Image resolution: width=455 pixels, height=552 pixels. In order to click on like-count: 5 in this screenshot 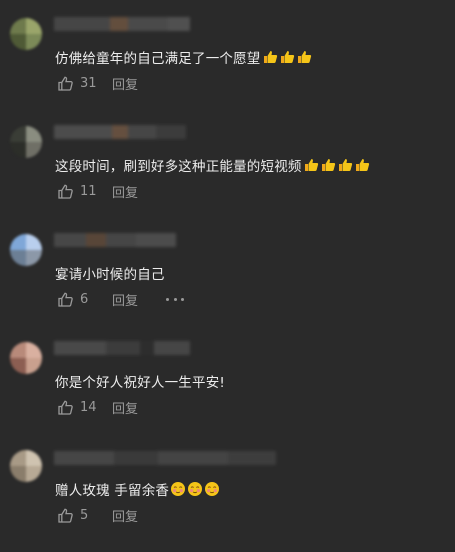, I will do `click(84, 515)`.